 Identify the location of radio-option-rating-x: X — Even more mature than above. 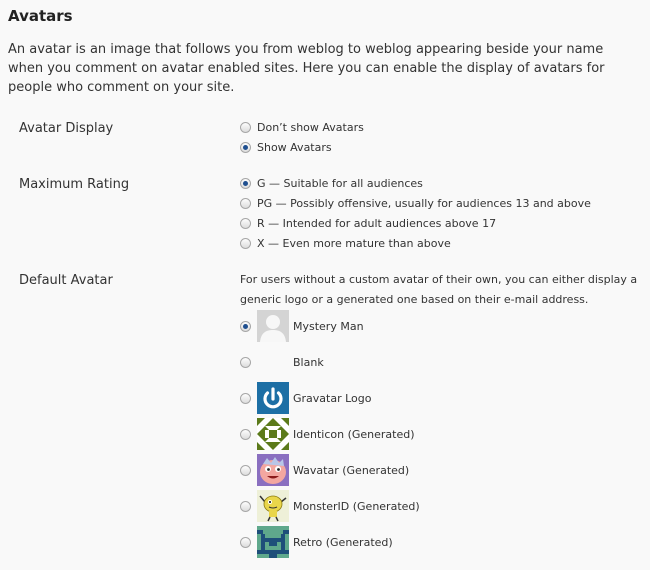
(345, 243).